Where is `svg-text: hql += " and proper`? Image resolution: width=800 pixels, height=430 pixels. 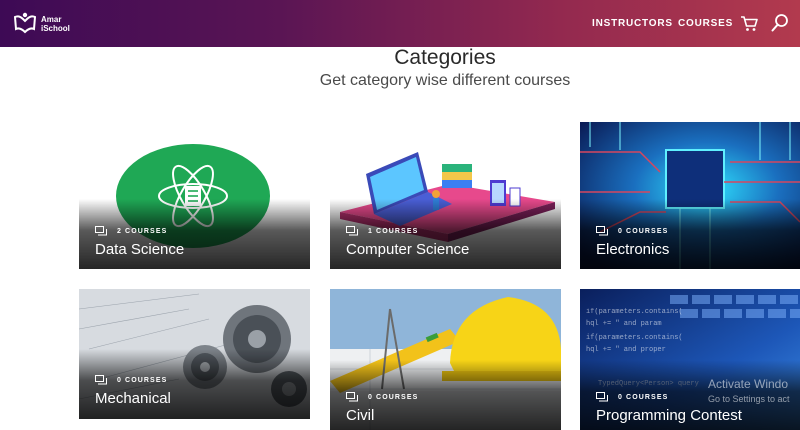 svg-text: hql += " and proper is located at coordinates (626, 350).